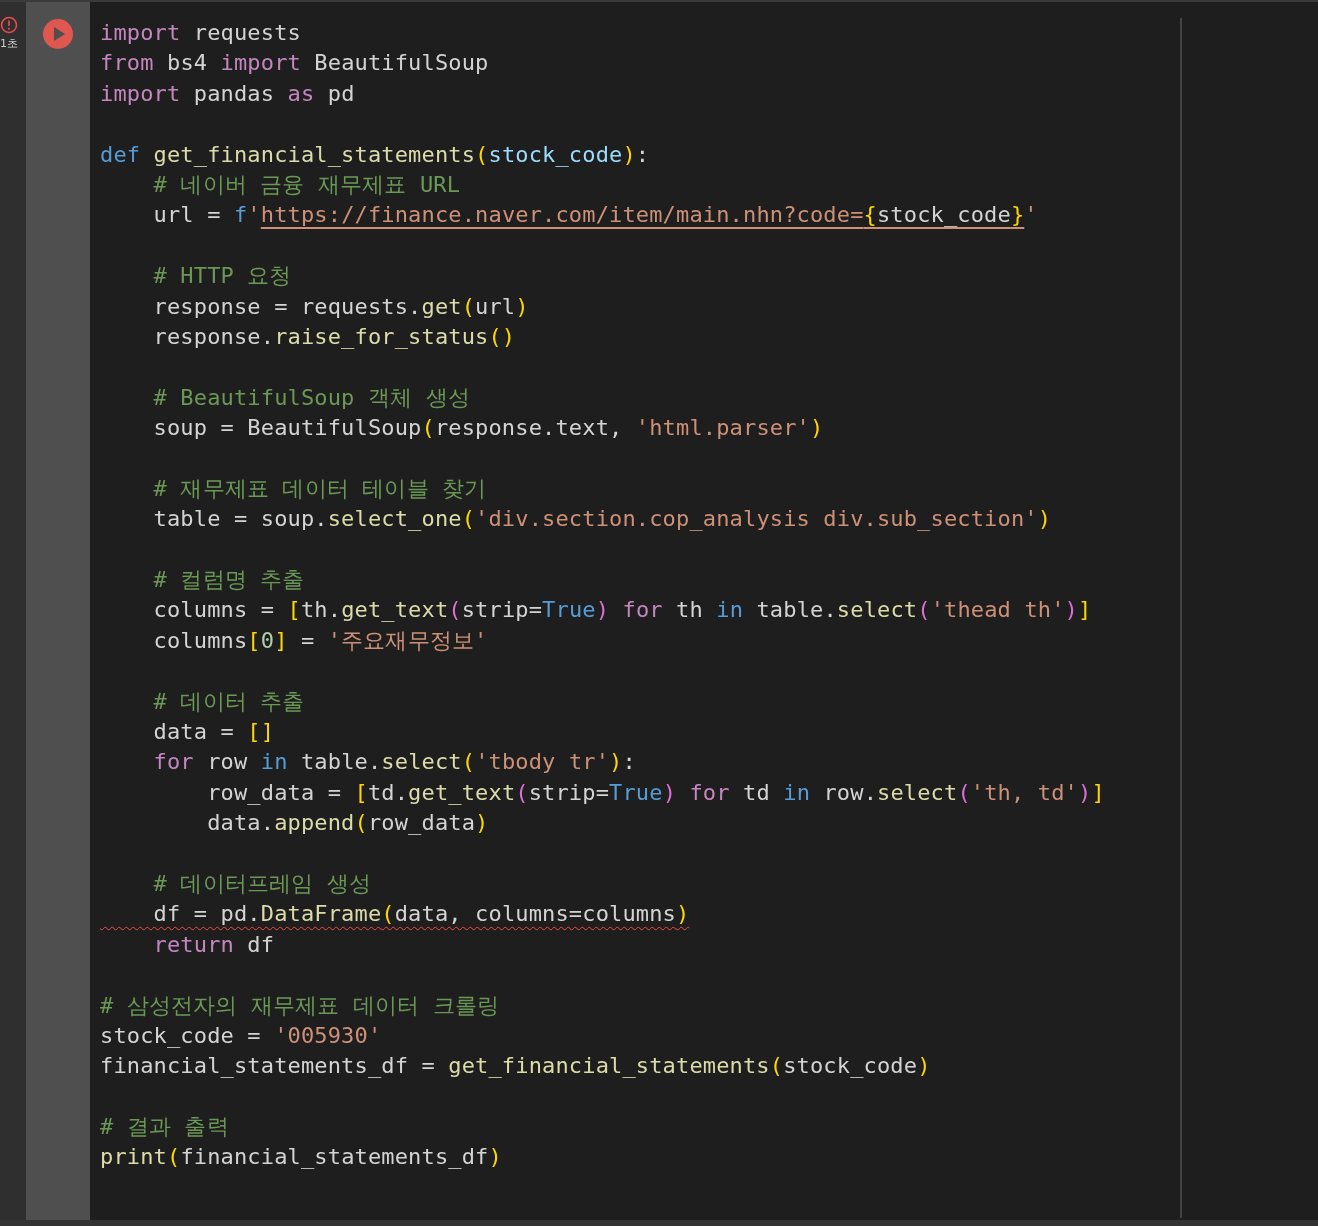 This screenshot has height=1226, width=1318. I want to click on code-line: for row in table.select('tbody tr'):, so click(394, 762).